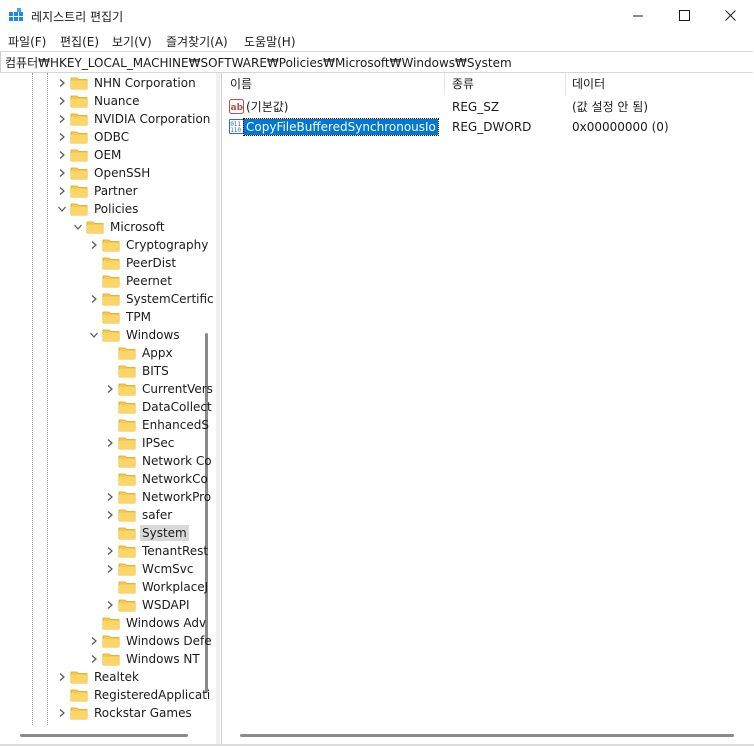  What do you see at coordinates (167, 245) in the screenshot?
I see `tree-item-label: Cryptography` at bounding box center [167, 245].